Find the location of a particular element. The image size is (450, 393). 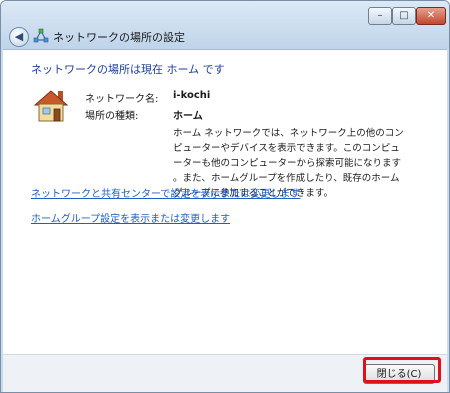

network-name-label: ネットワーク名: is located at coordinates (122, 99).